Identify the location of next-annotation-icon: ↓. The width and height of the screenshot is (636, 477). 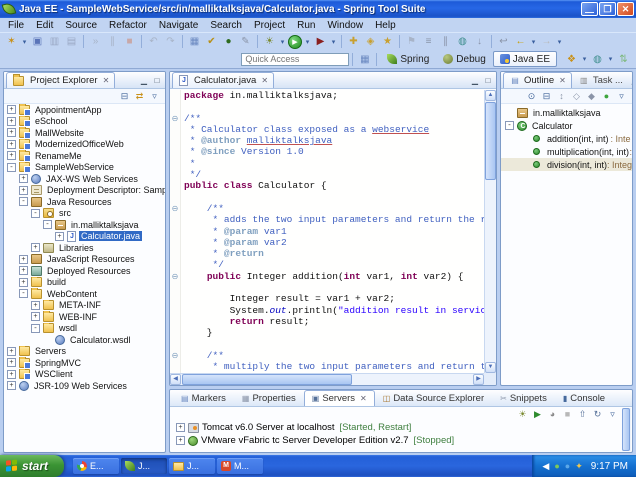
(479, 41).